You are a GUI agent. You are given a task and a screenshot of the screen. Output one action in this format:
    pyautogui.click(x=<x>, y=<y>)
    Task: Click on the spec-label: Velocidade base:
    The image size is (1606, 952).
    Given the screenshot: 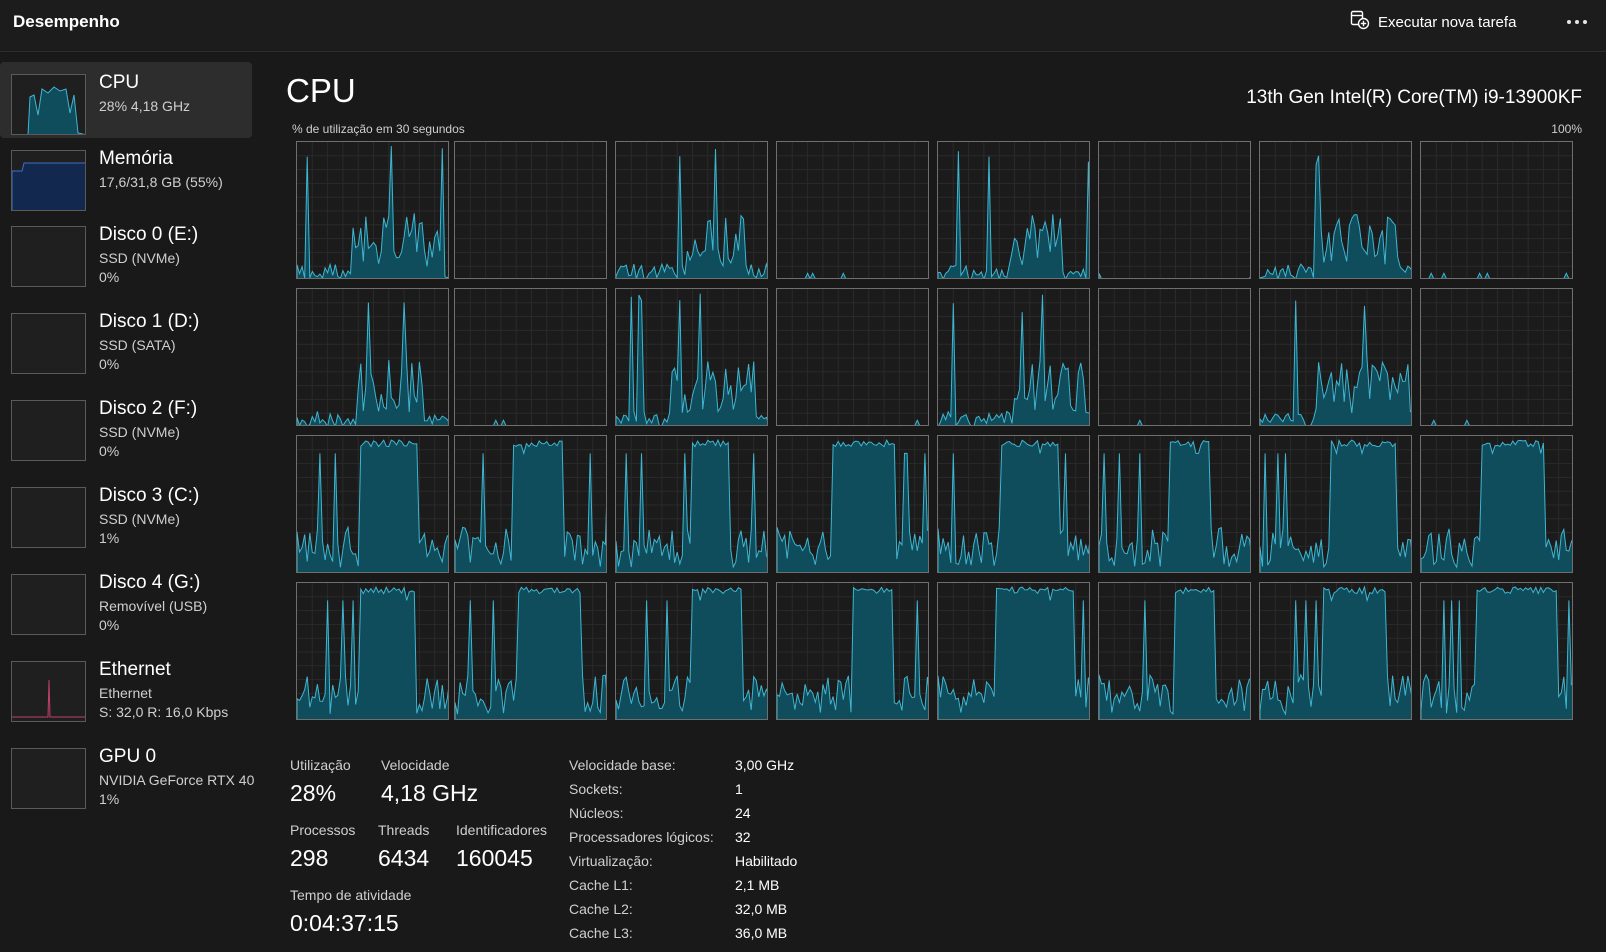 What is the action you would take?
    pyautogui.click(x=622, y=765)
    